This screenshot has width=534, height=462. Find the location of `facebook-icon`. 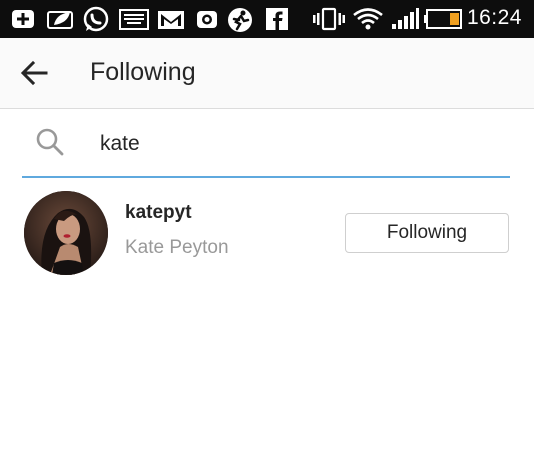

facebook-icon is located at coordinates (277, 19).